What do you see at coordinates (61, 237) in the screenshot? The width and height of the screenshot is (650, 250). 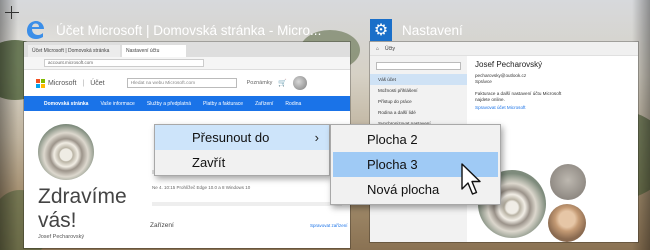 I see `user-name-label: Josef Pecharovský` at bounding box center [61, 237].